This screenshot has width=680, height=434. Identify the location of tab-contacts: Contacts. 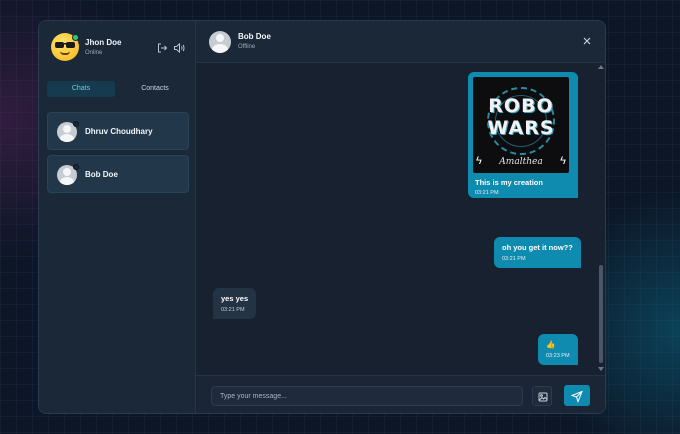
(155, 89).